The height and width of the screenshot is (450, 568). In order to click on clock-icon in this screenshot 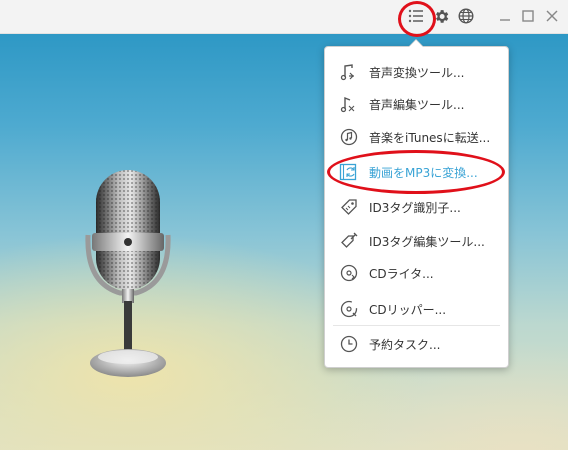, I will do `click(349, 344)`.